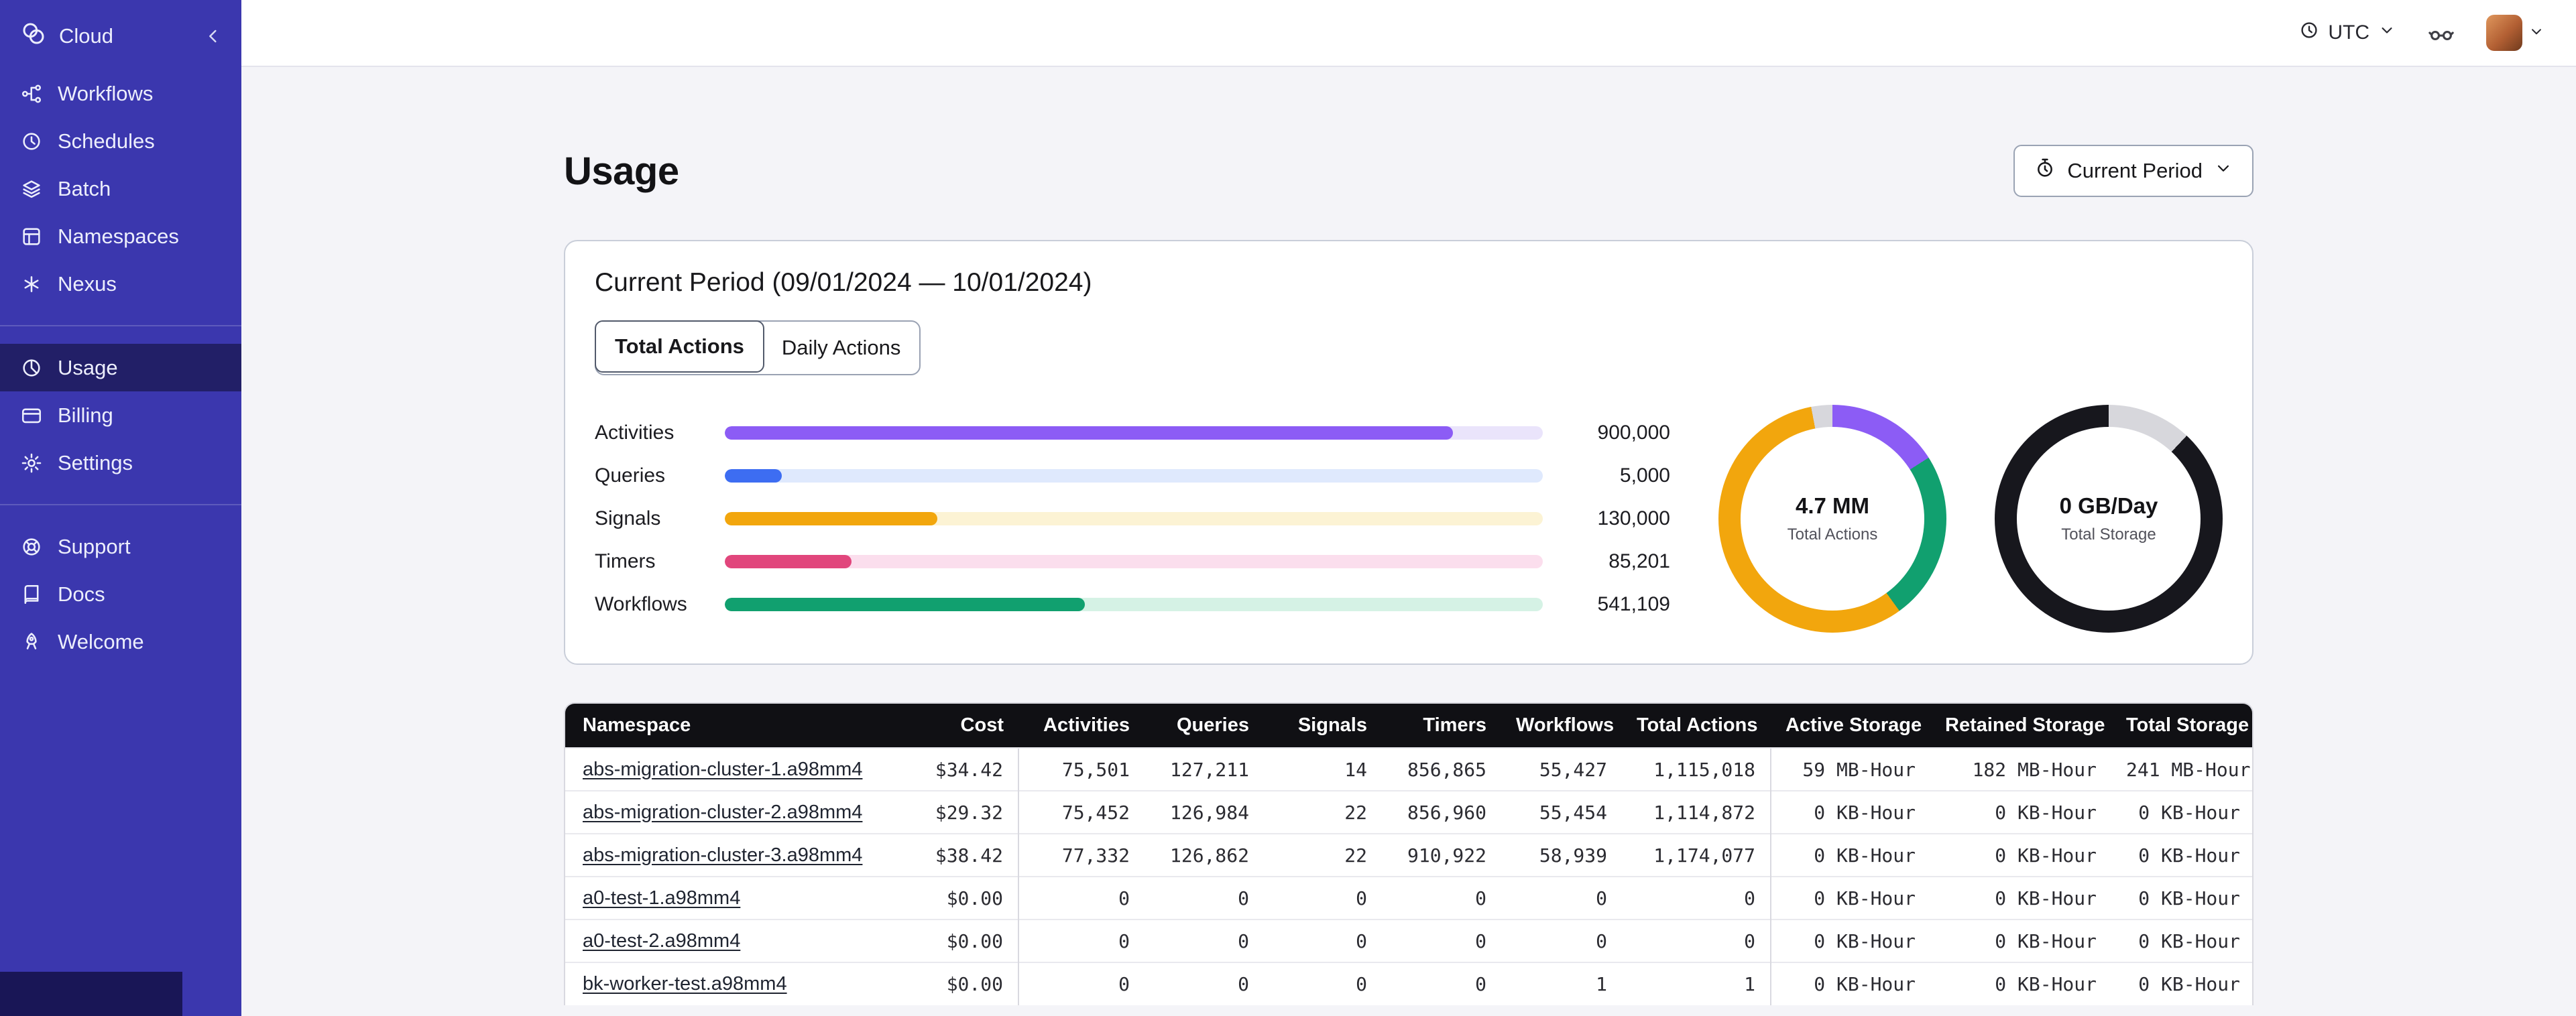 This screenshot has width=2576, height=1016. I want to click on column-header: Queries, so click(1204, 726).